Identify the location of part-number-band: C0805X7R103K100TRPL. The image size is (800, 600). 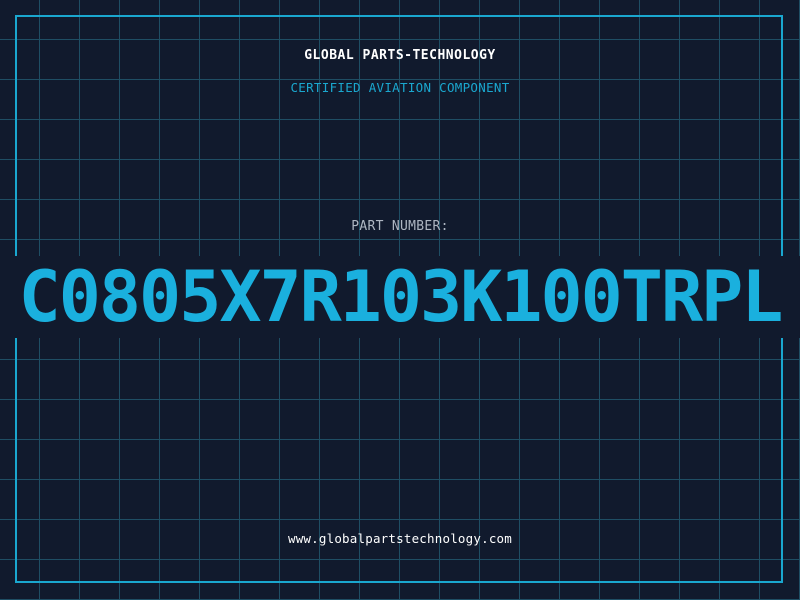
(400, 297).